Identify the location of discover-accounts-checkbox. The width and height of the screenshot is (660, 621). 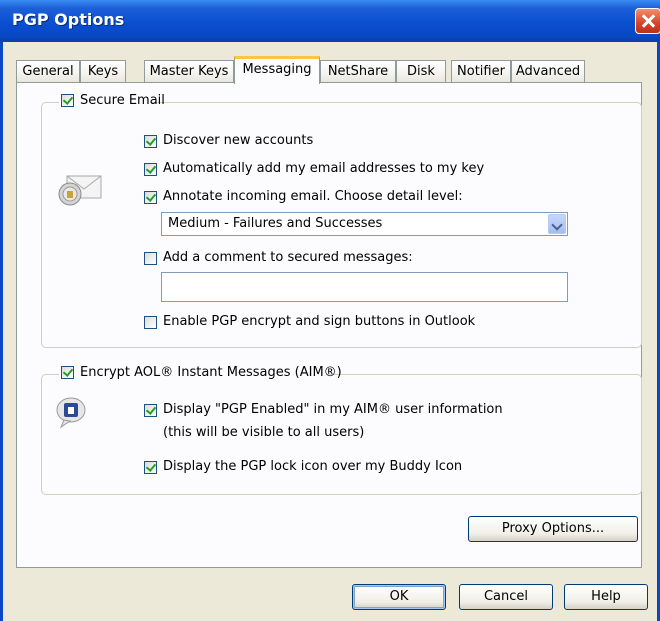
(150, 141).